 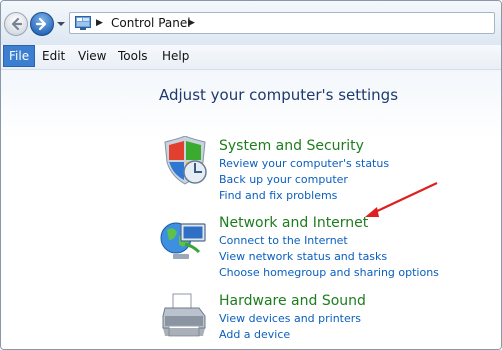 I want to click on link-devices-printers: View devices and printers, so click(x=290, y=318).